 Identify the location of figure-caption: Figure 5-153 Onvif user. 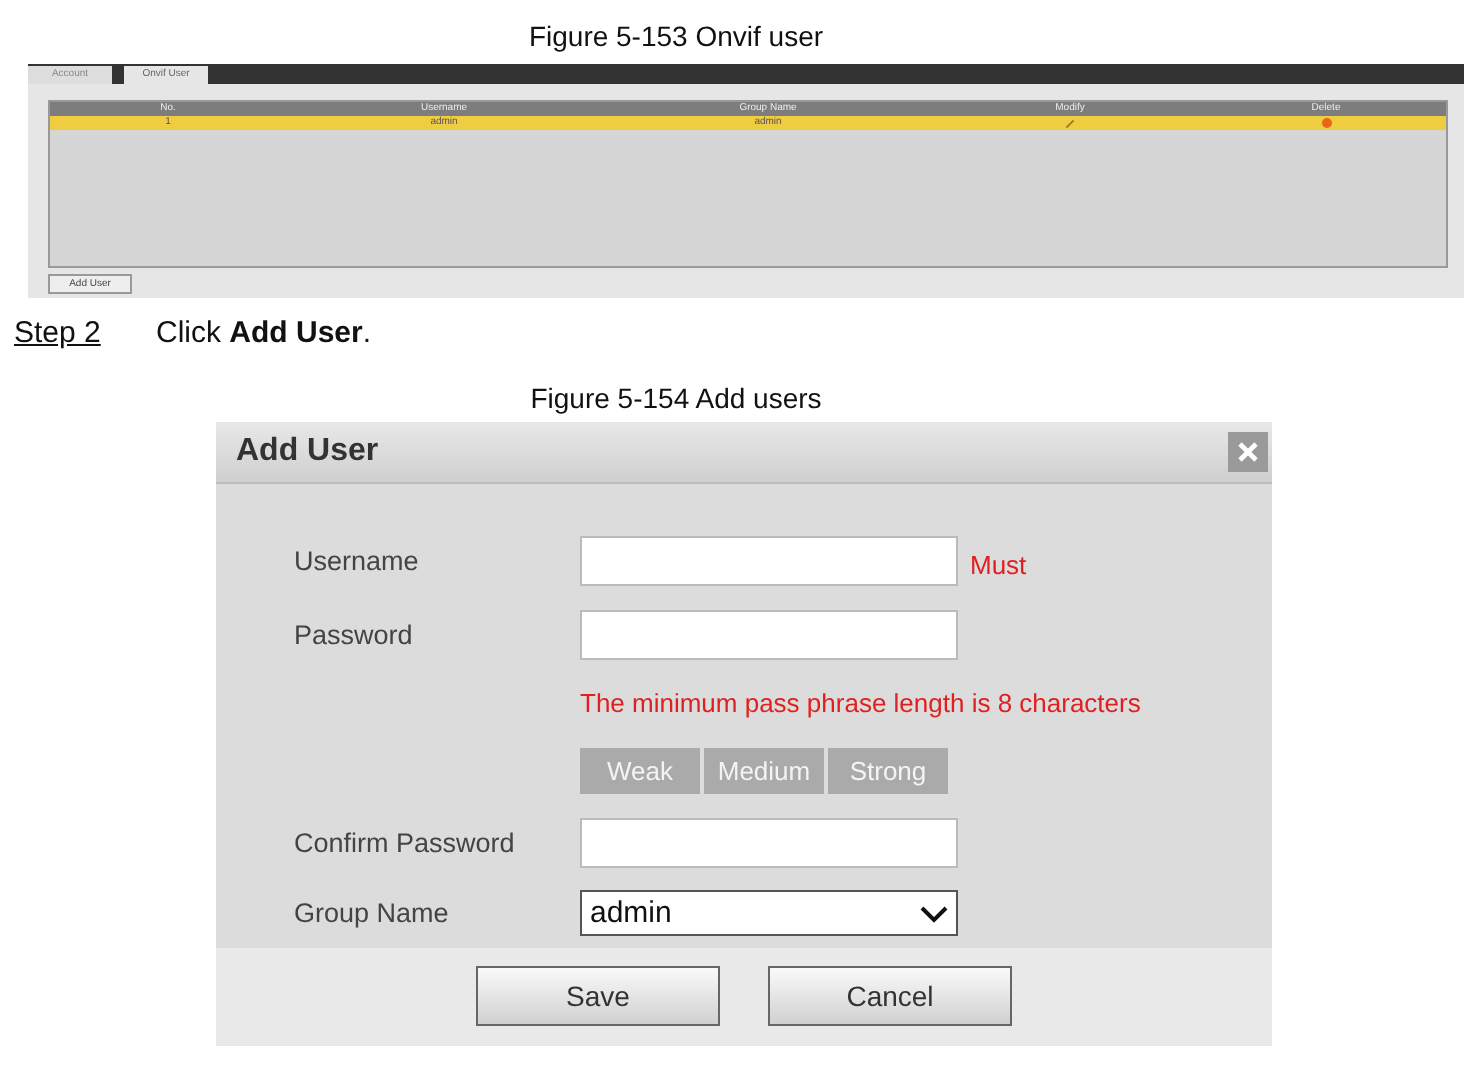
(676, 36).